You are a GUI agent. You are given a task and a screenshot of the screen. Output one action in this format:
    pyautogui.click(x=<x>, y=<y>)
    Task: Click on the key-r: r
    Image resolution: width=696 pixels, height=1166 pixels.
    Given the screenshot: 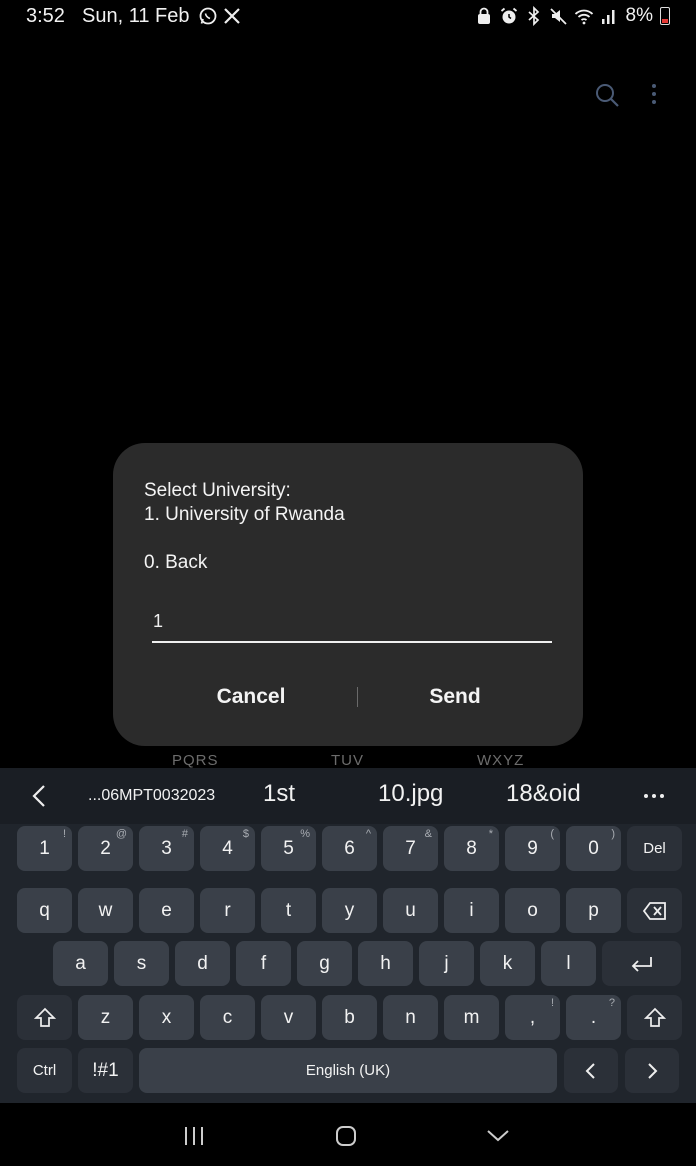 What is the action you would take?
    pyautogui.click(x=227, y=910)
    